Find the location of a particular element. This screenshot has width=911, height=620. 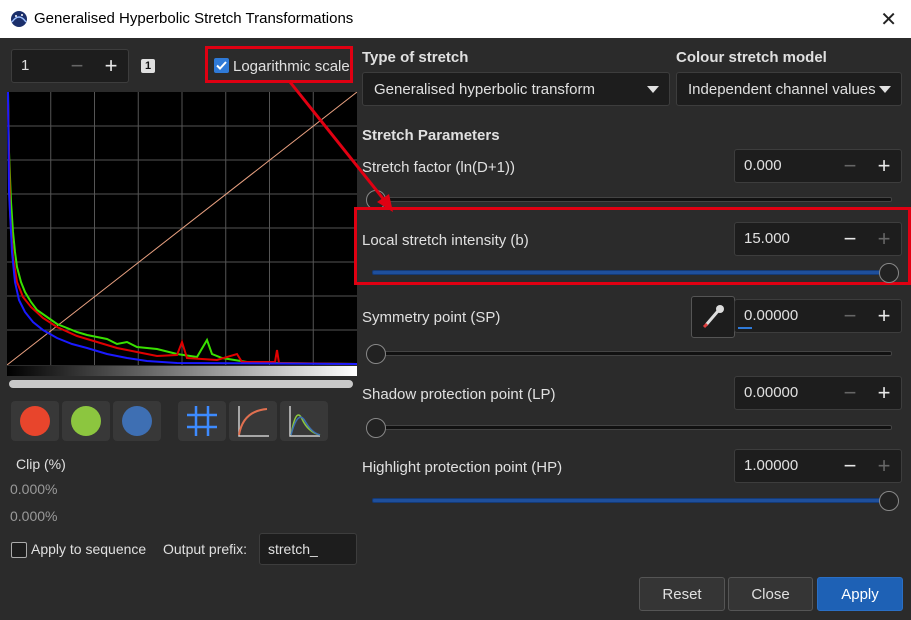

local-intensity-minus-button: − is located at coordinates (850, 239).